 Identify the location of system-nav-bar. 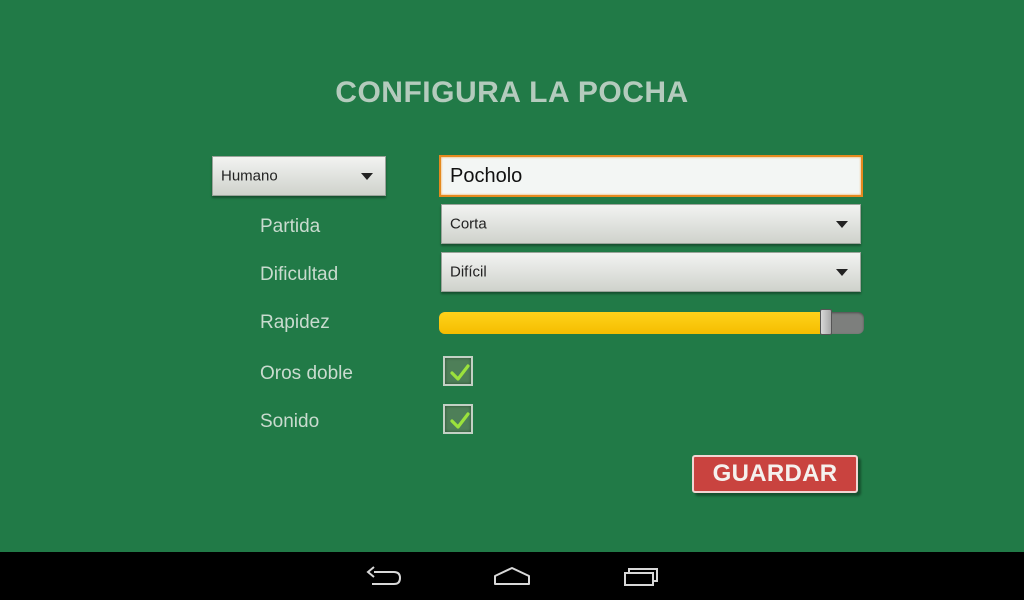
(512, 576).